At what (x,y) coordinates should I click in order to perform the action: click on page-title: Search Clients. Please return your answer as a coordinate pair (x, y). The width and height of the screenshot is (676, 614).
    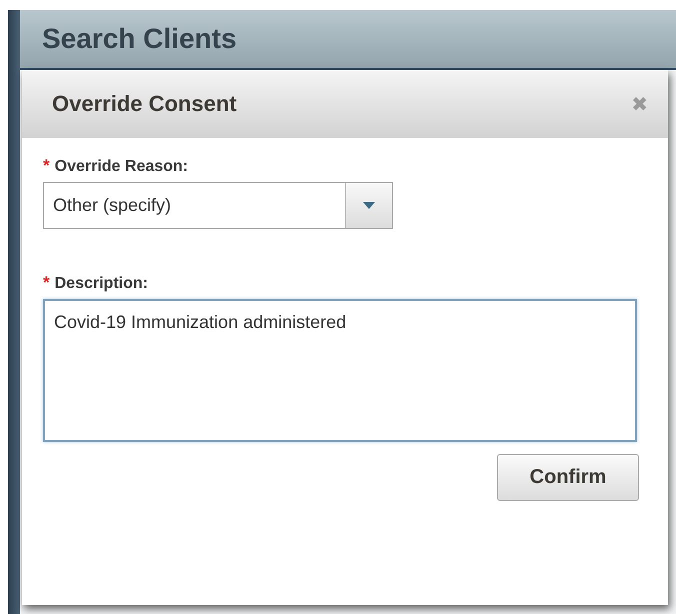
    Looking at the image, I should click on (139, 39).